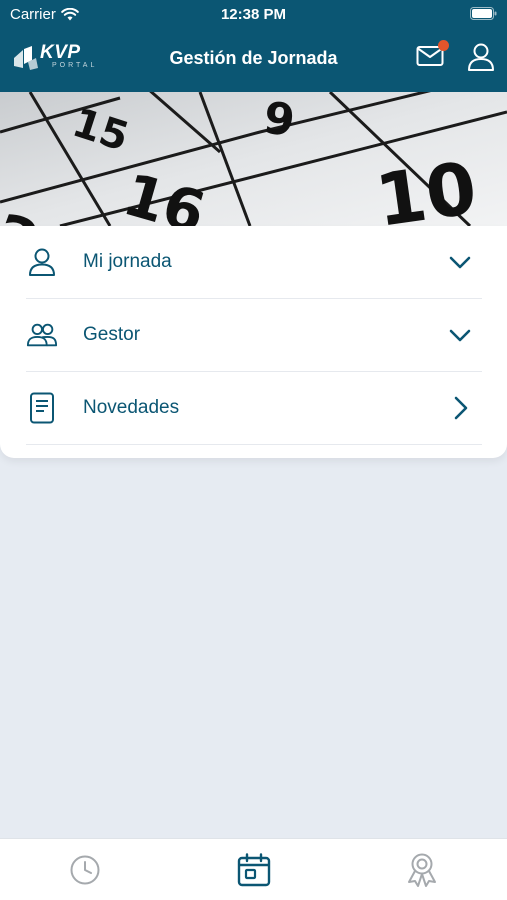 This screenshot has width=507, height=900. Describe the element at coordinates (432, 56) in the screenshot. I see `mail-button` at that location.